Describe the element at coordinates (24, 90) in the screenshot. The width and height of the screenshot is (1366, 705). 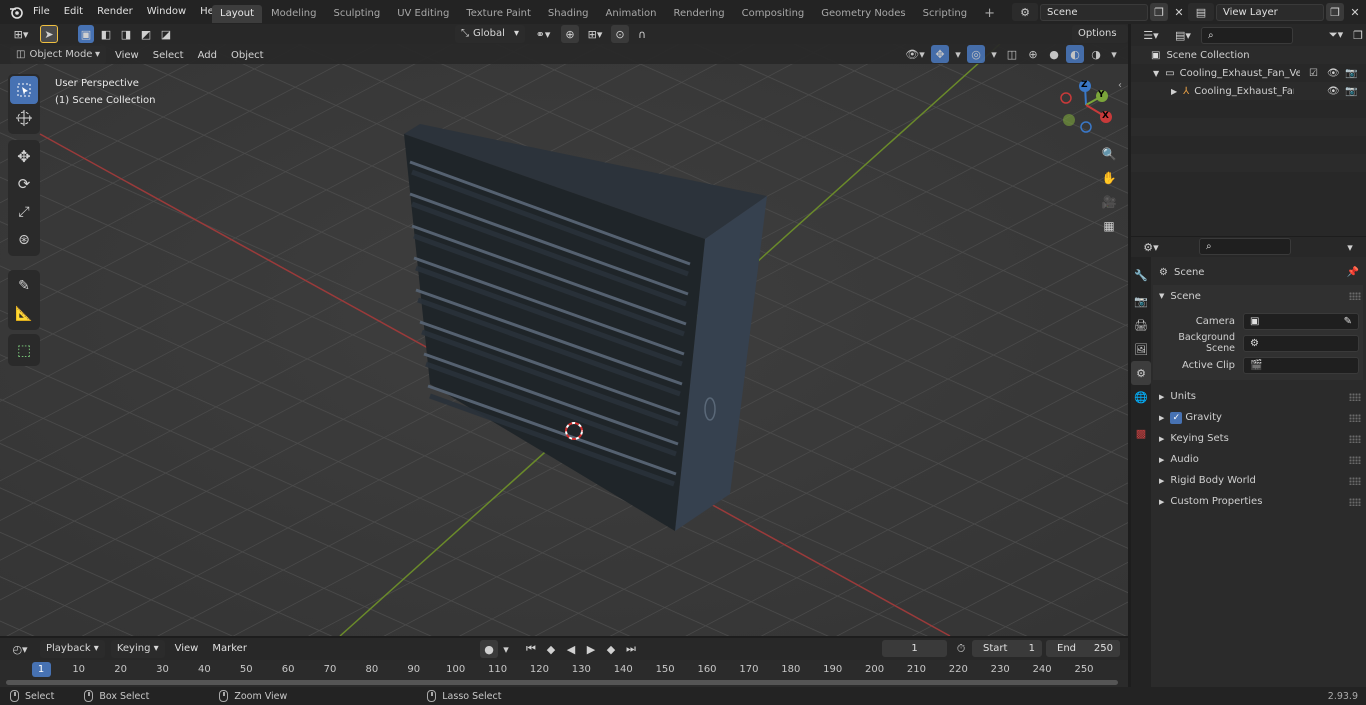
I see `select-box-tool-icon` at that location.